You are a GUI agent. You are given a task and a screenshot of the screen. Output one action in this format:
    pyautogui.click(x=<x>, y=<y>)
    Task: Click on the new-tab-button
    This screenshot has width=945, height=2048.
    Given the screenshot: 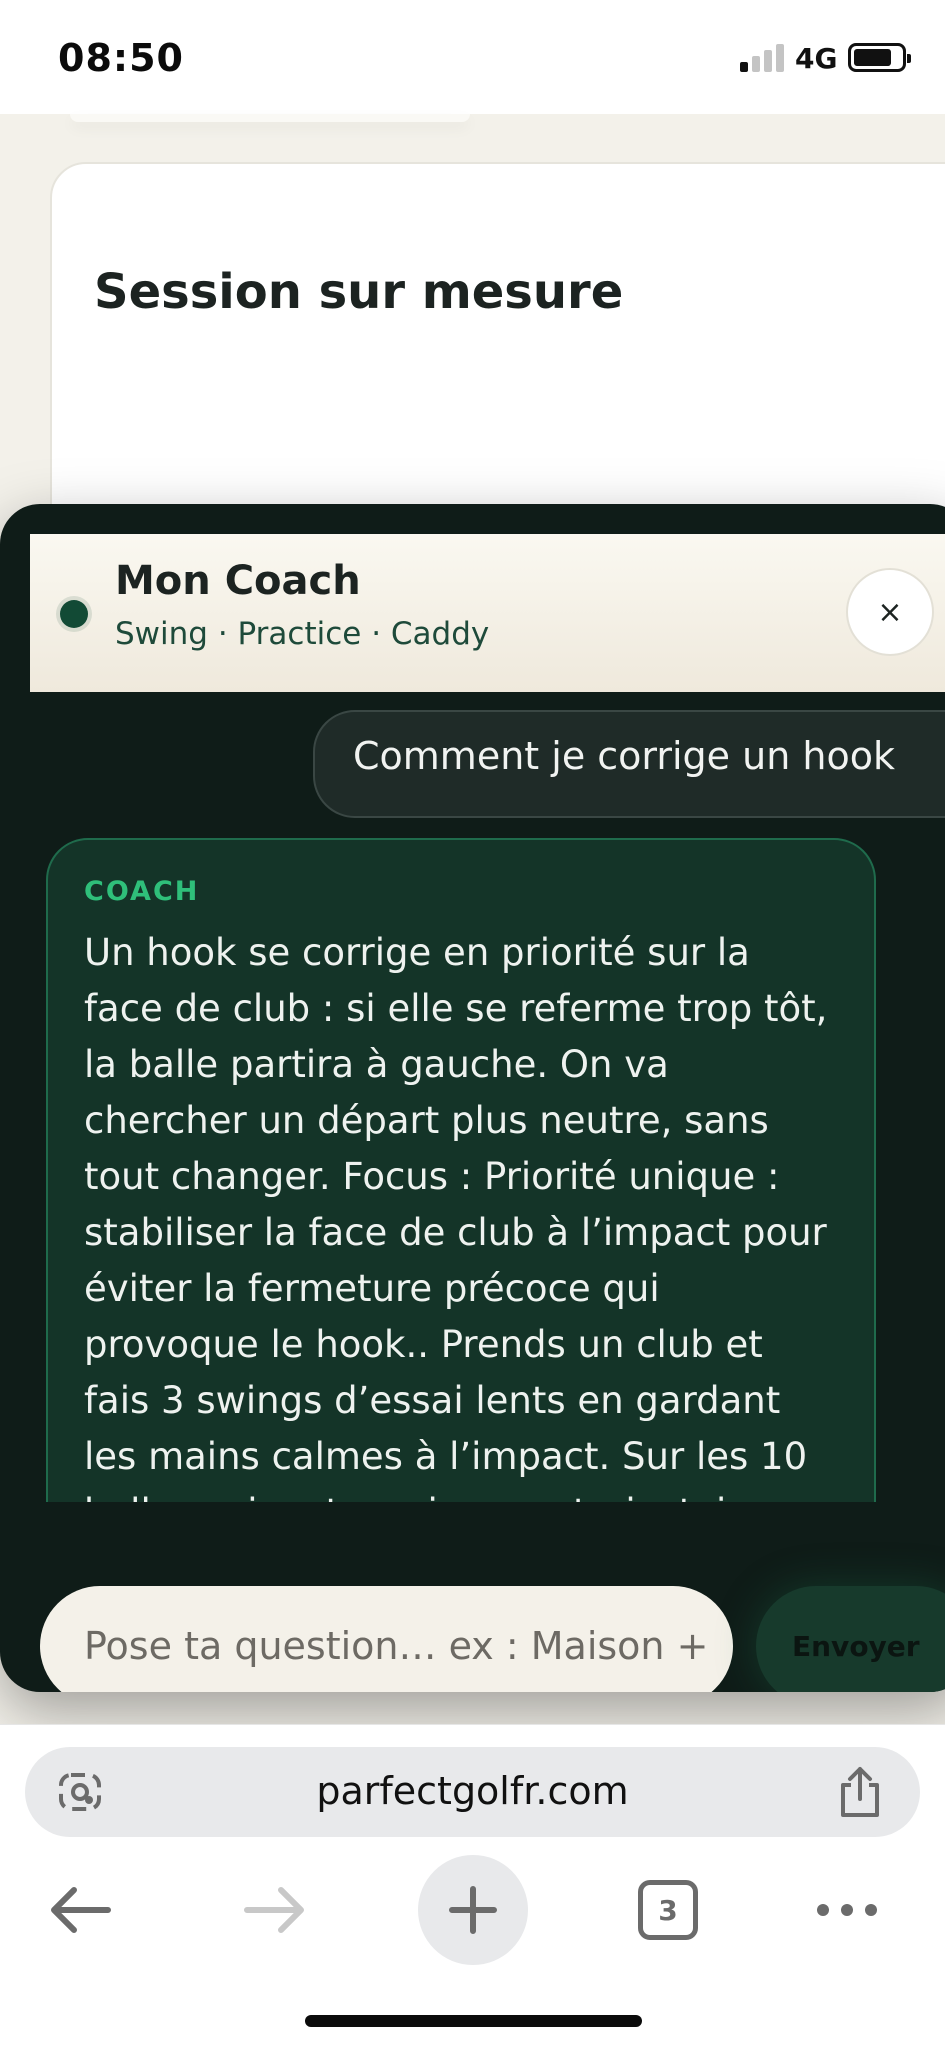 What is the action you would take?
    pyautogui.click(x=473, y=1910)
    